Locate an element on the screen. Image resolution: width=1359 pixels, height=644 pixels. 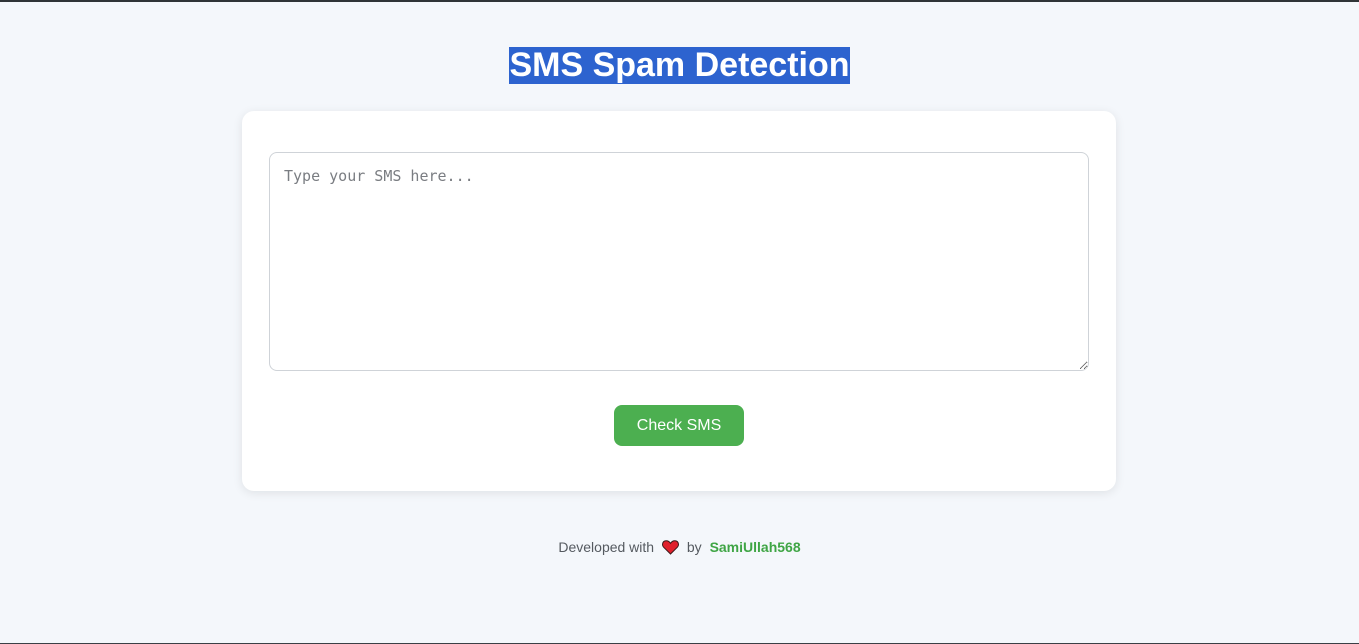
footer: Developed with by SamiUllah568 is located at coordinates (679, 548).